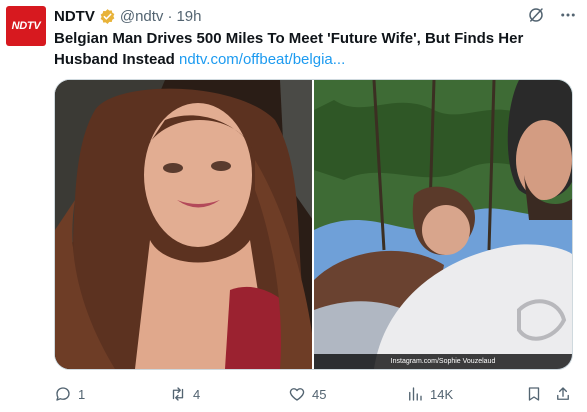 The image size is (587, 412). I want to click on verified-badge-icon, so click(107, 16).